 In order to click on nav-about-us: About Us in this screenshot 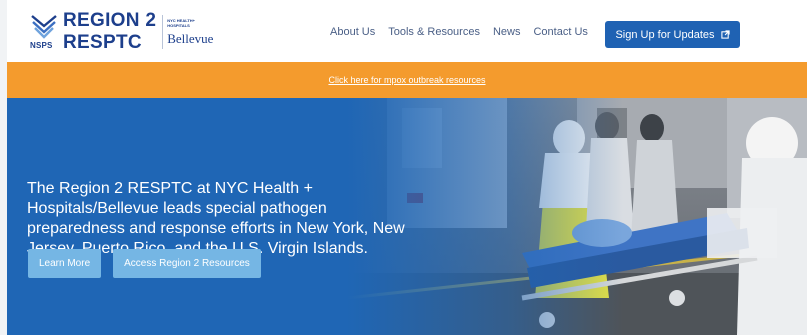, I will do `click(352, 32)`.